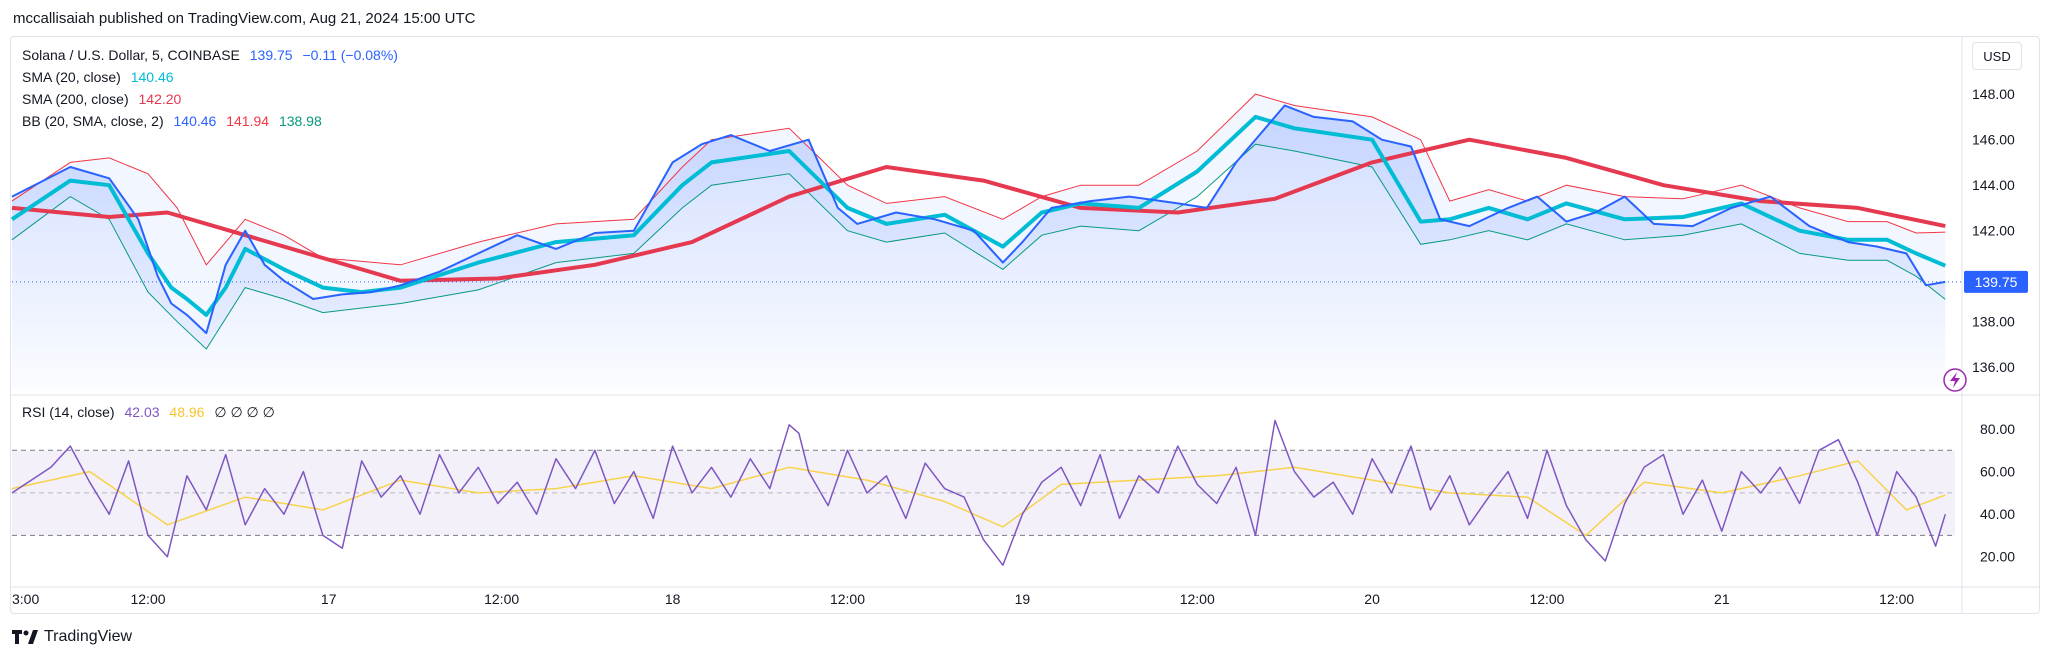  I want to click on price-axis-tick: 146.00, so click(1993, 140).